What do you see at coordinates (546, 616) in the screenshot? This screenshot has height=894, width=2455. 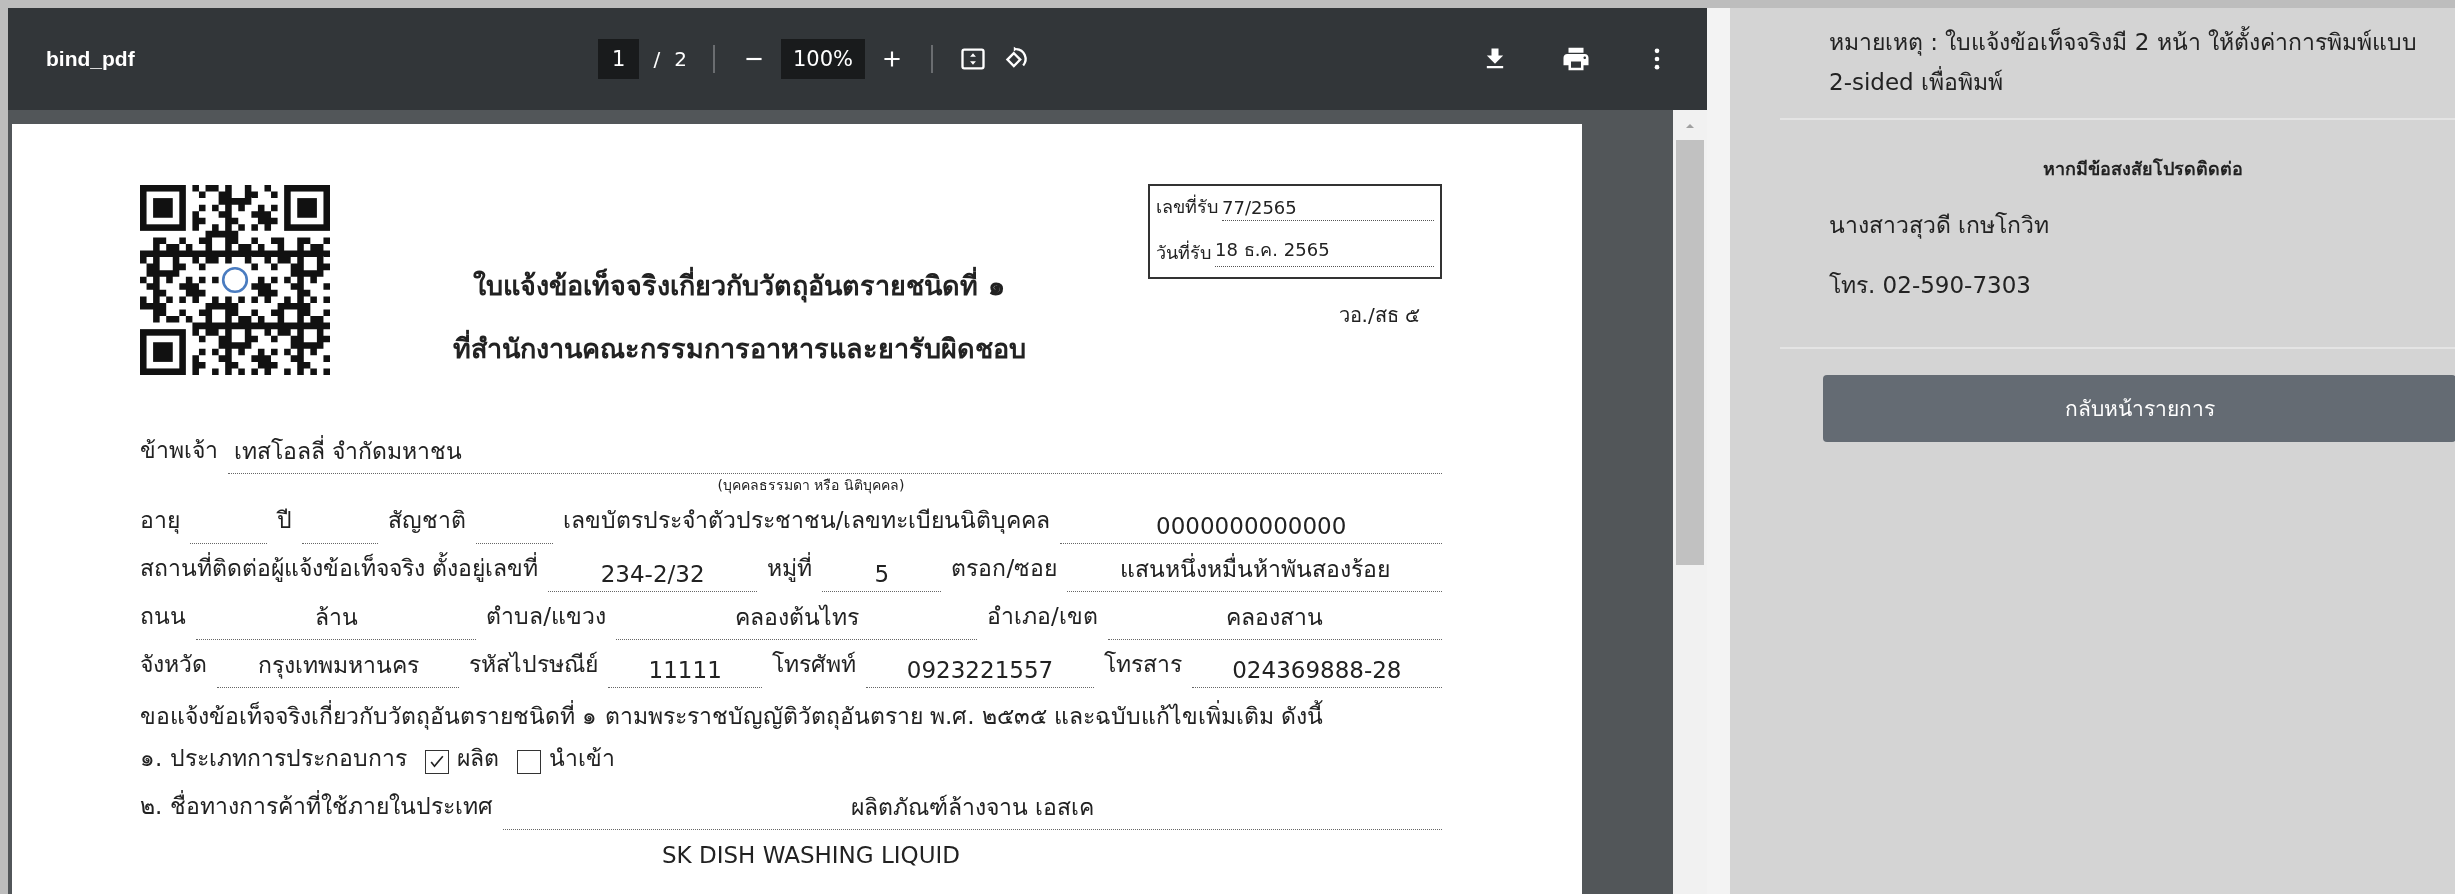 I see `field-label: ตำบล/แขวง` at bounding box center [546, 616].